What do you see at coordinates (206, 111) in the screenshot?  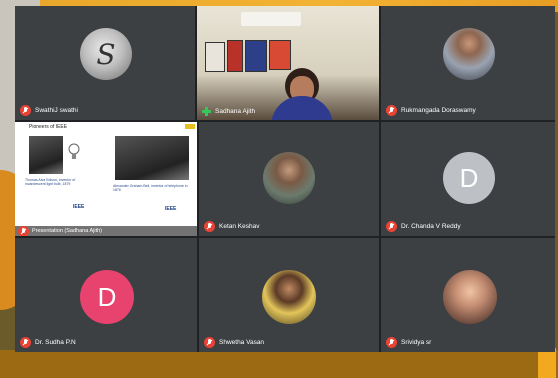 I see `pin-icon` at bounding box center [206, 111].